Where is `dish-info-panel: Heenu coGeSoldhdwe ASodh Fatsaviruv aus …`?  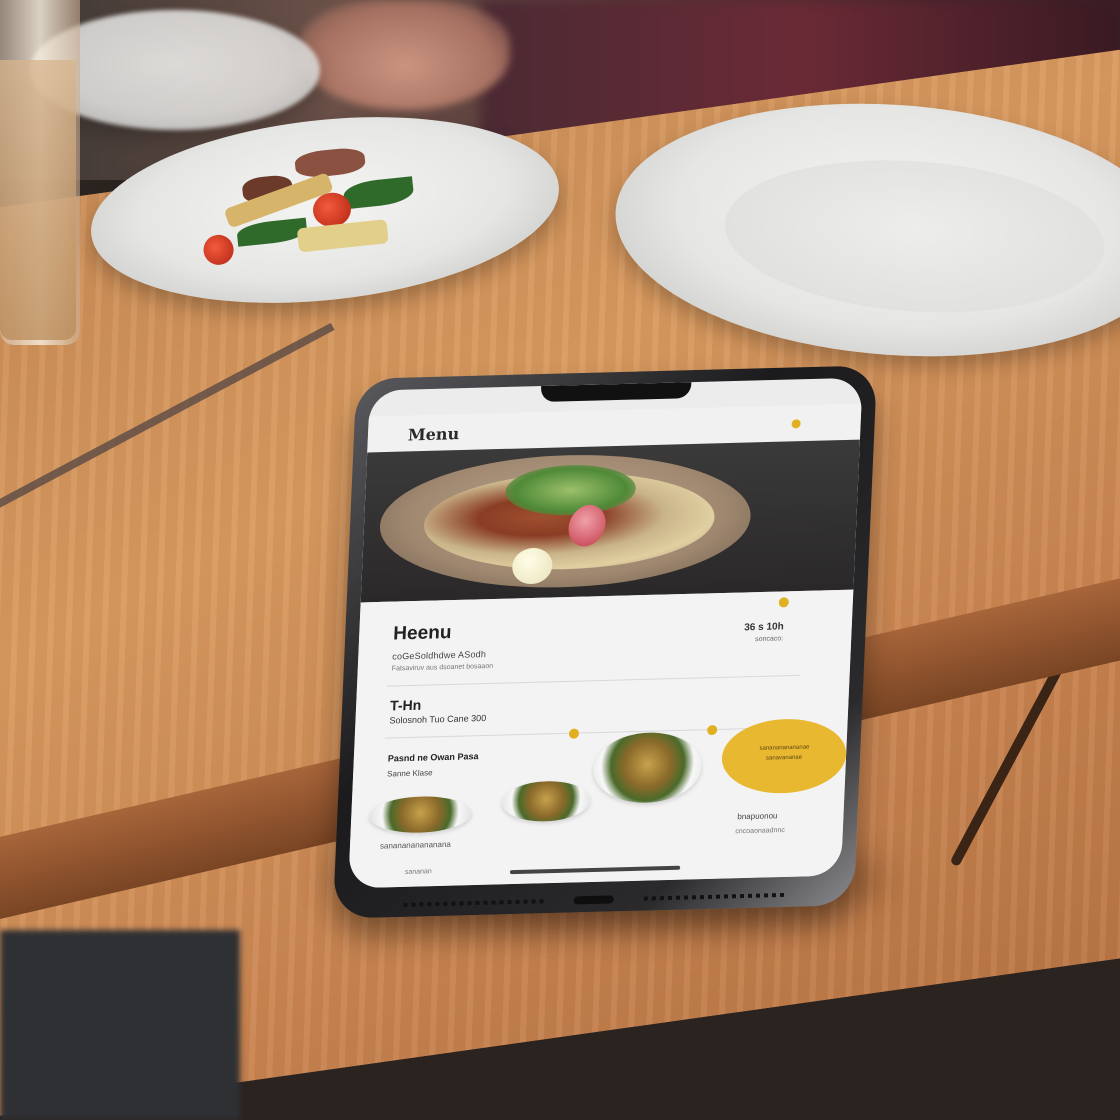 dish-info-panel: Heenu coGeSoldhdwe ASodh Fatsaviruv aus … is located at coordinates (601, 739).